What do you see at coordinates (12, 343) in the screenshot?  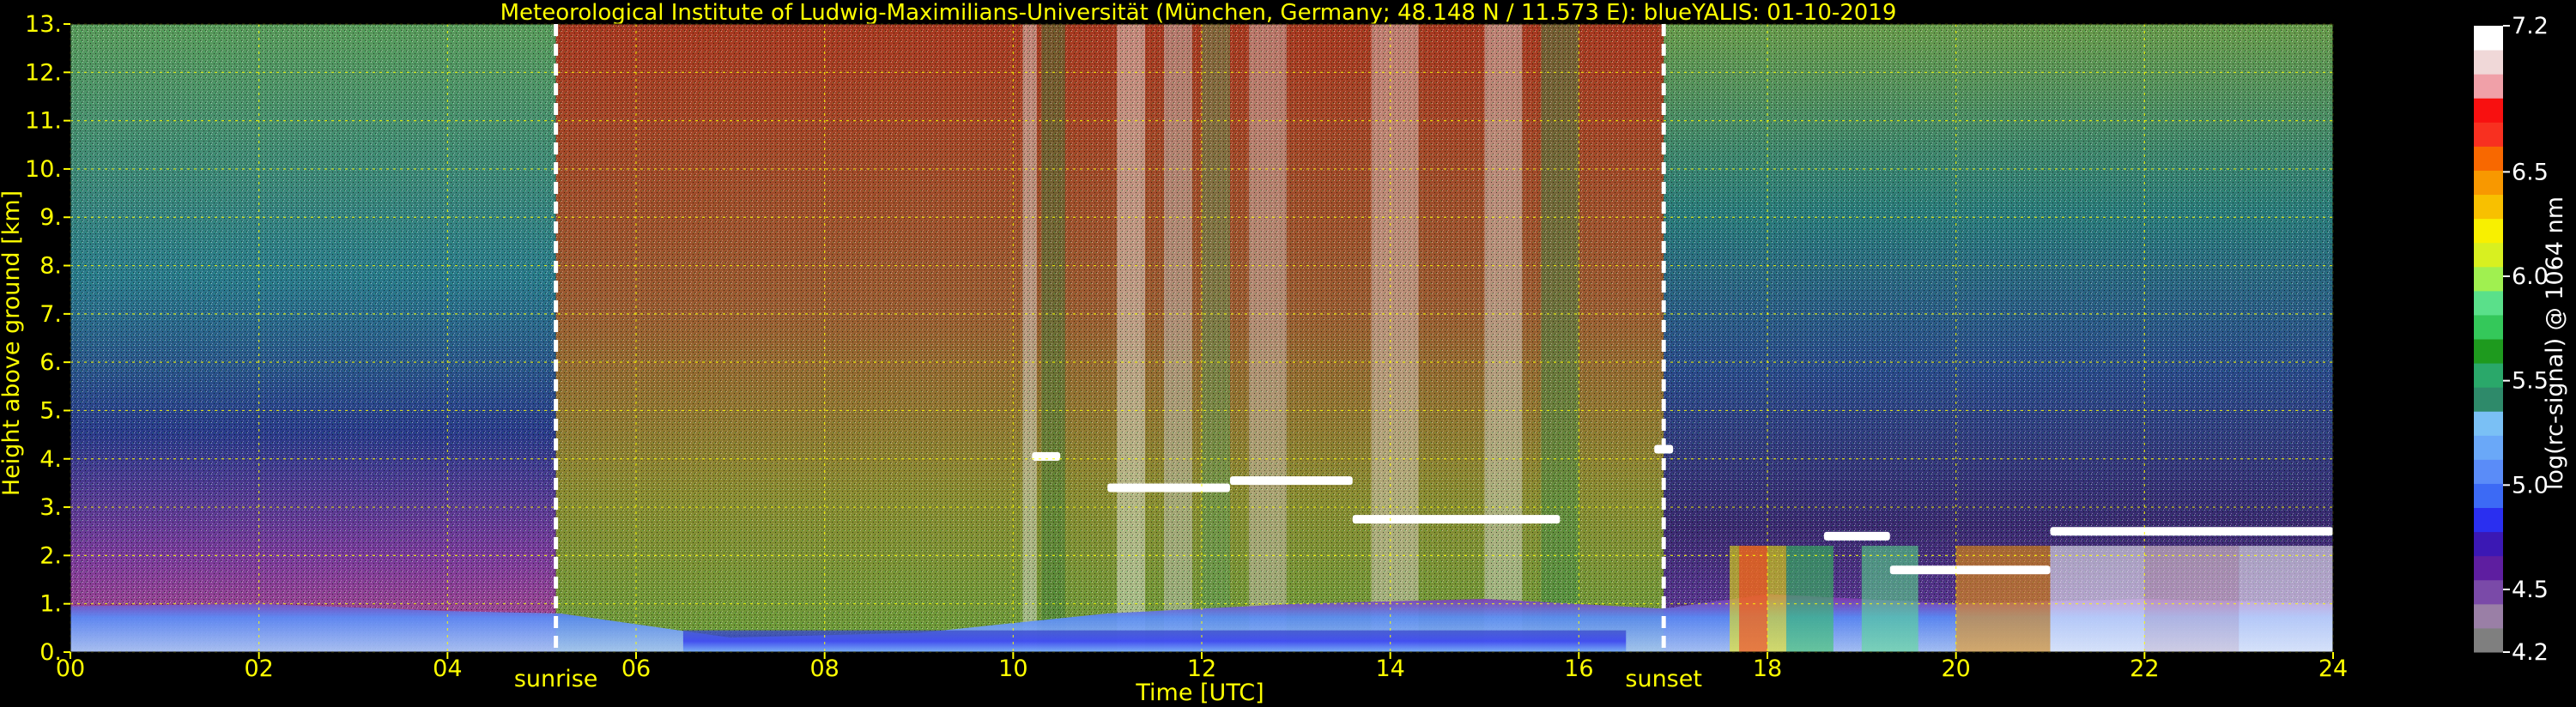 I see `y-axis-label: Height above ground [km]` at bounding box center [12, 343].